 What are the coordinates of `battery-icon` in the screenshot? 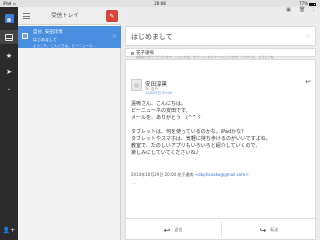 It's located at (312, 4).